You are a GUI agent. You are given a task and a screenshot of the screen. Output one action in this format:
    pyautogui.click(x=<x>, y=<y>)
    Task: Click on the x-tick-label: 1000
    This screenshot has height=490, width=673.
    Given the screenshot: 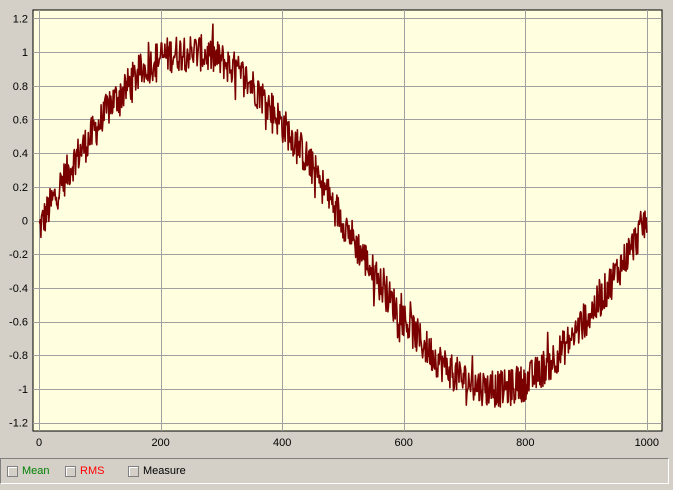 What is the action you would take?
    pyautogui.click(x=647, y=443)
    